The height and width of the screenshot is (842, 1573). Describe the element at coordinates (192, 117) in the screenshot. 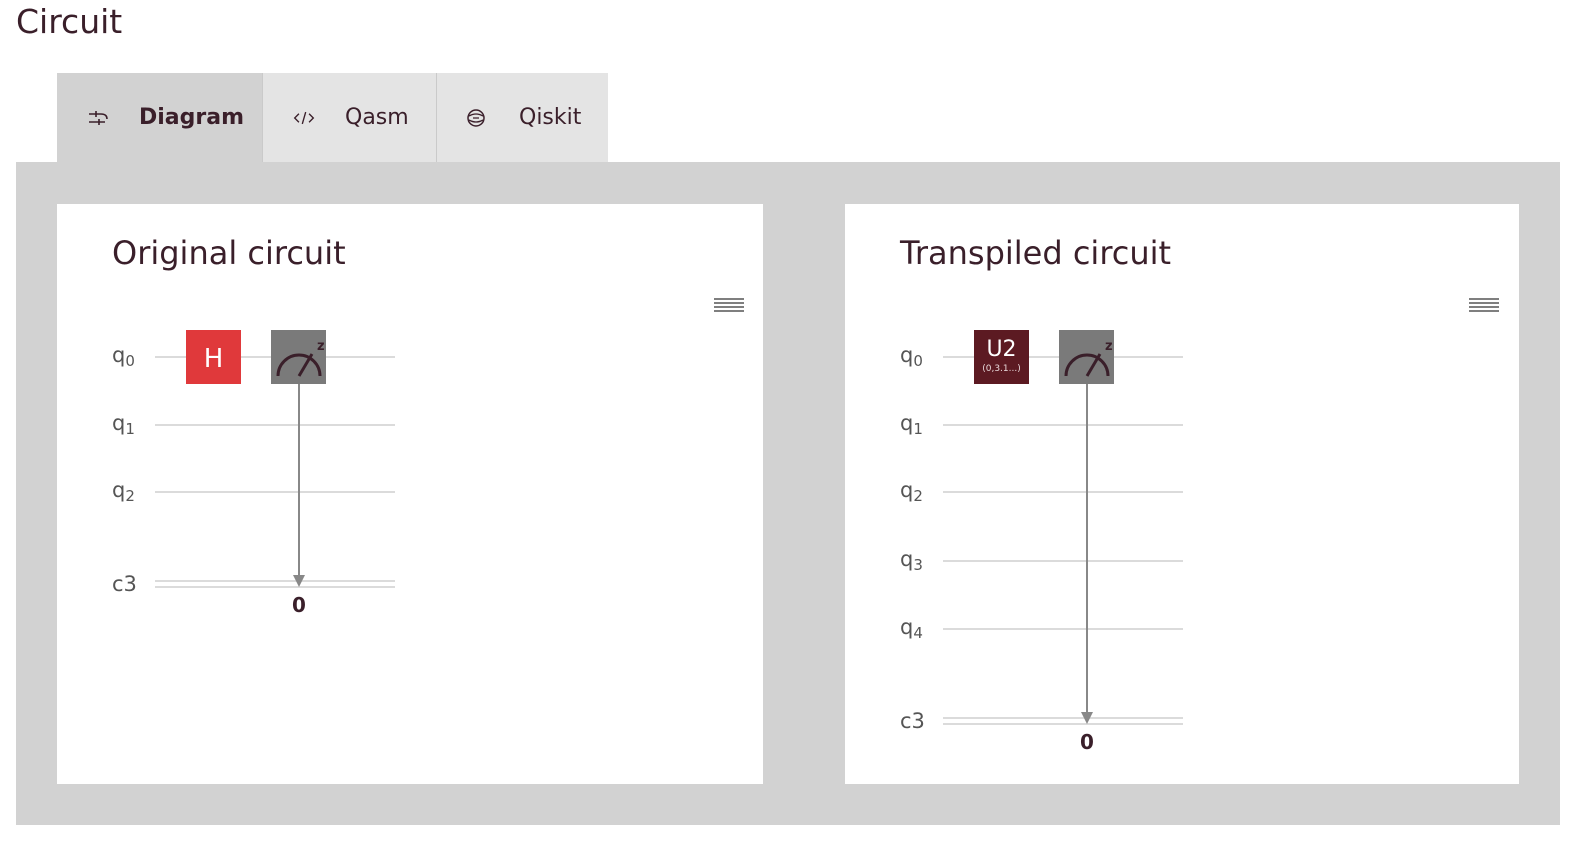

I see `tab-diagram-label: Diagram` at that location.